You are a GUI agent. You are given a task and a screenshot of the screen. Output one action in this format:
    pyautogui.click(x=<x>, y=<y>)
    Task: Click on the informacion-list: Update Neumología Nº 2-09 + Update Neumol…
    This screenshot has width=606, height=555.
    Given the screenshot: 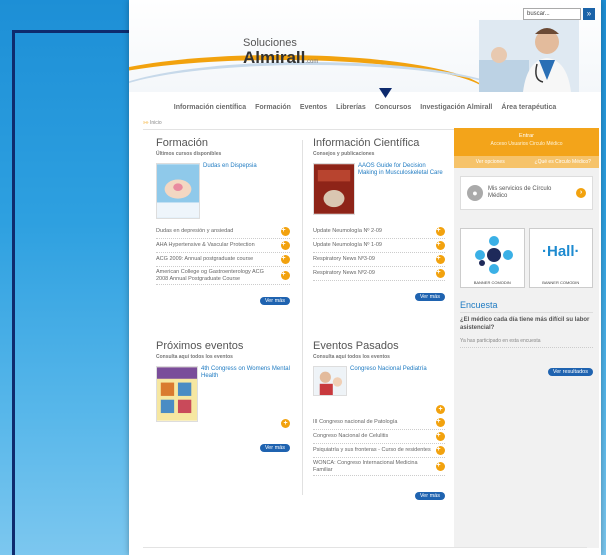 What is the action you would take?
    pyautogui.click(x=379, y=253)
    